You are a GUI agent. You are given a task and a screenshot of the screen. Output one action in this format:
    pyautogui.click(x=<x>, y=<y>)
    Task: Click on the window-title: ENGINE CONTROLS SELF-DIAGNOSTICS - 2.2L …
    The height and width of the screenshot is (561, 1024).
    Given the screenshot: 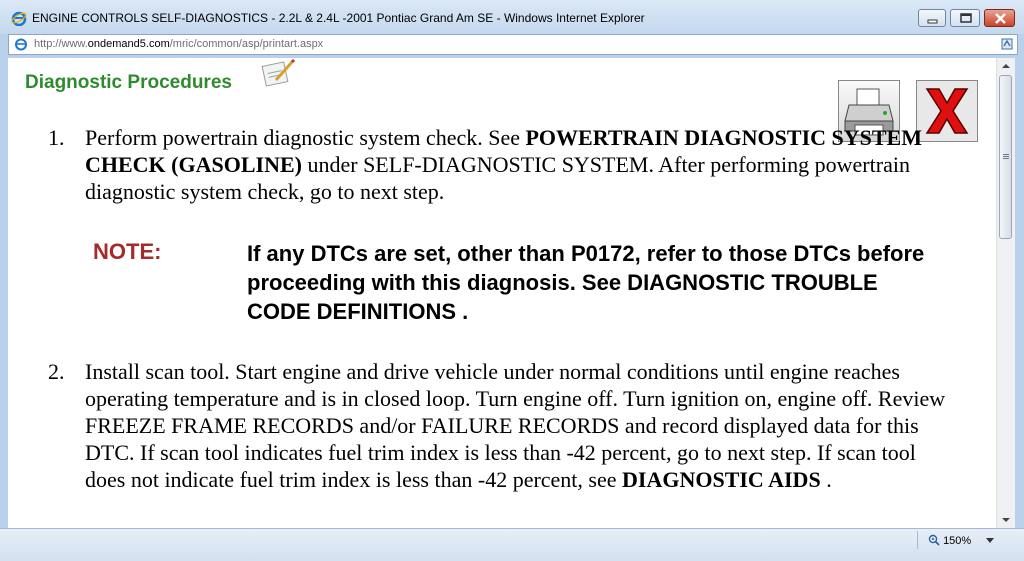 What is the action you would take?
    pyautogui.click(x=338, y=18)
    